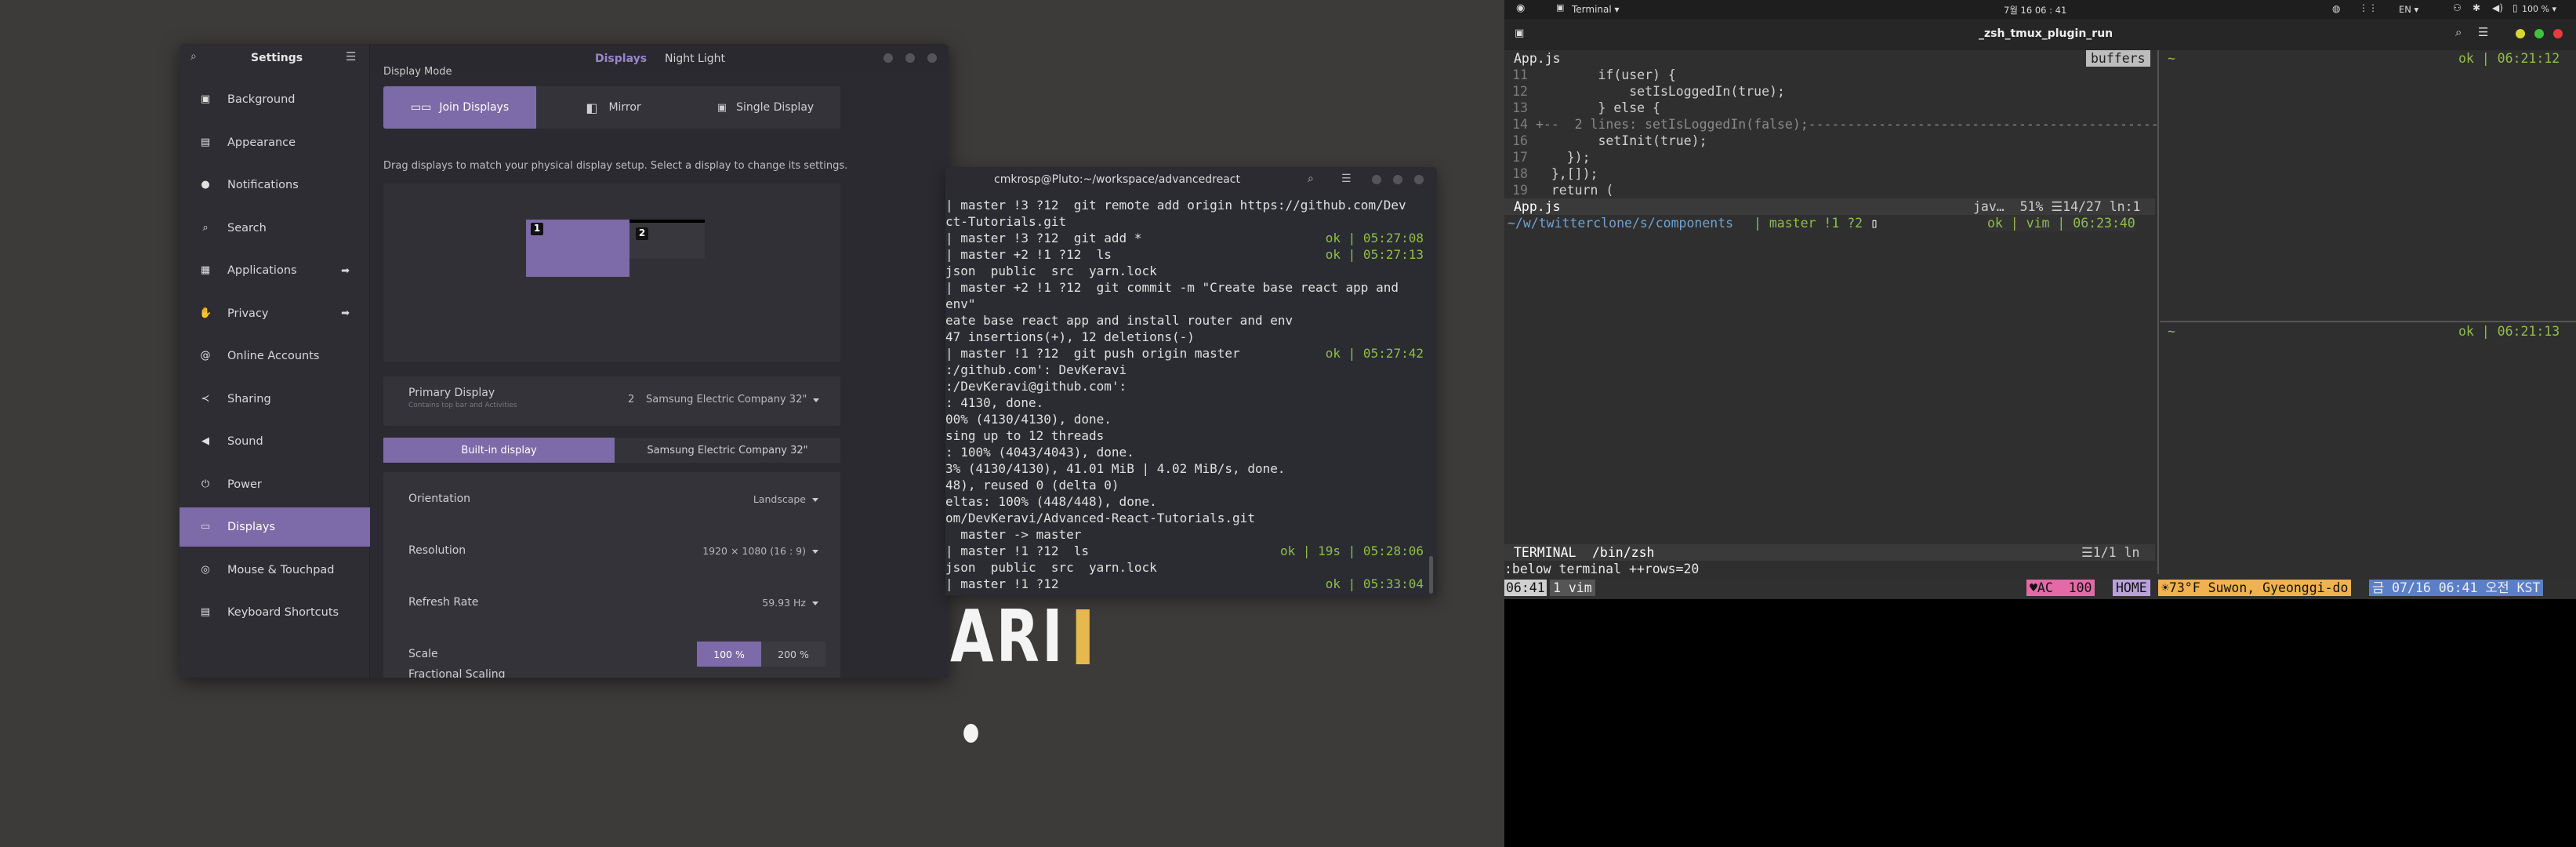  Describe the element at coordinates (275, 527) in the screenshot. I see `sidebar-item-displays: ▭ Displays` at that location.